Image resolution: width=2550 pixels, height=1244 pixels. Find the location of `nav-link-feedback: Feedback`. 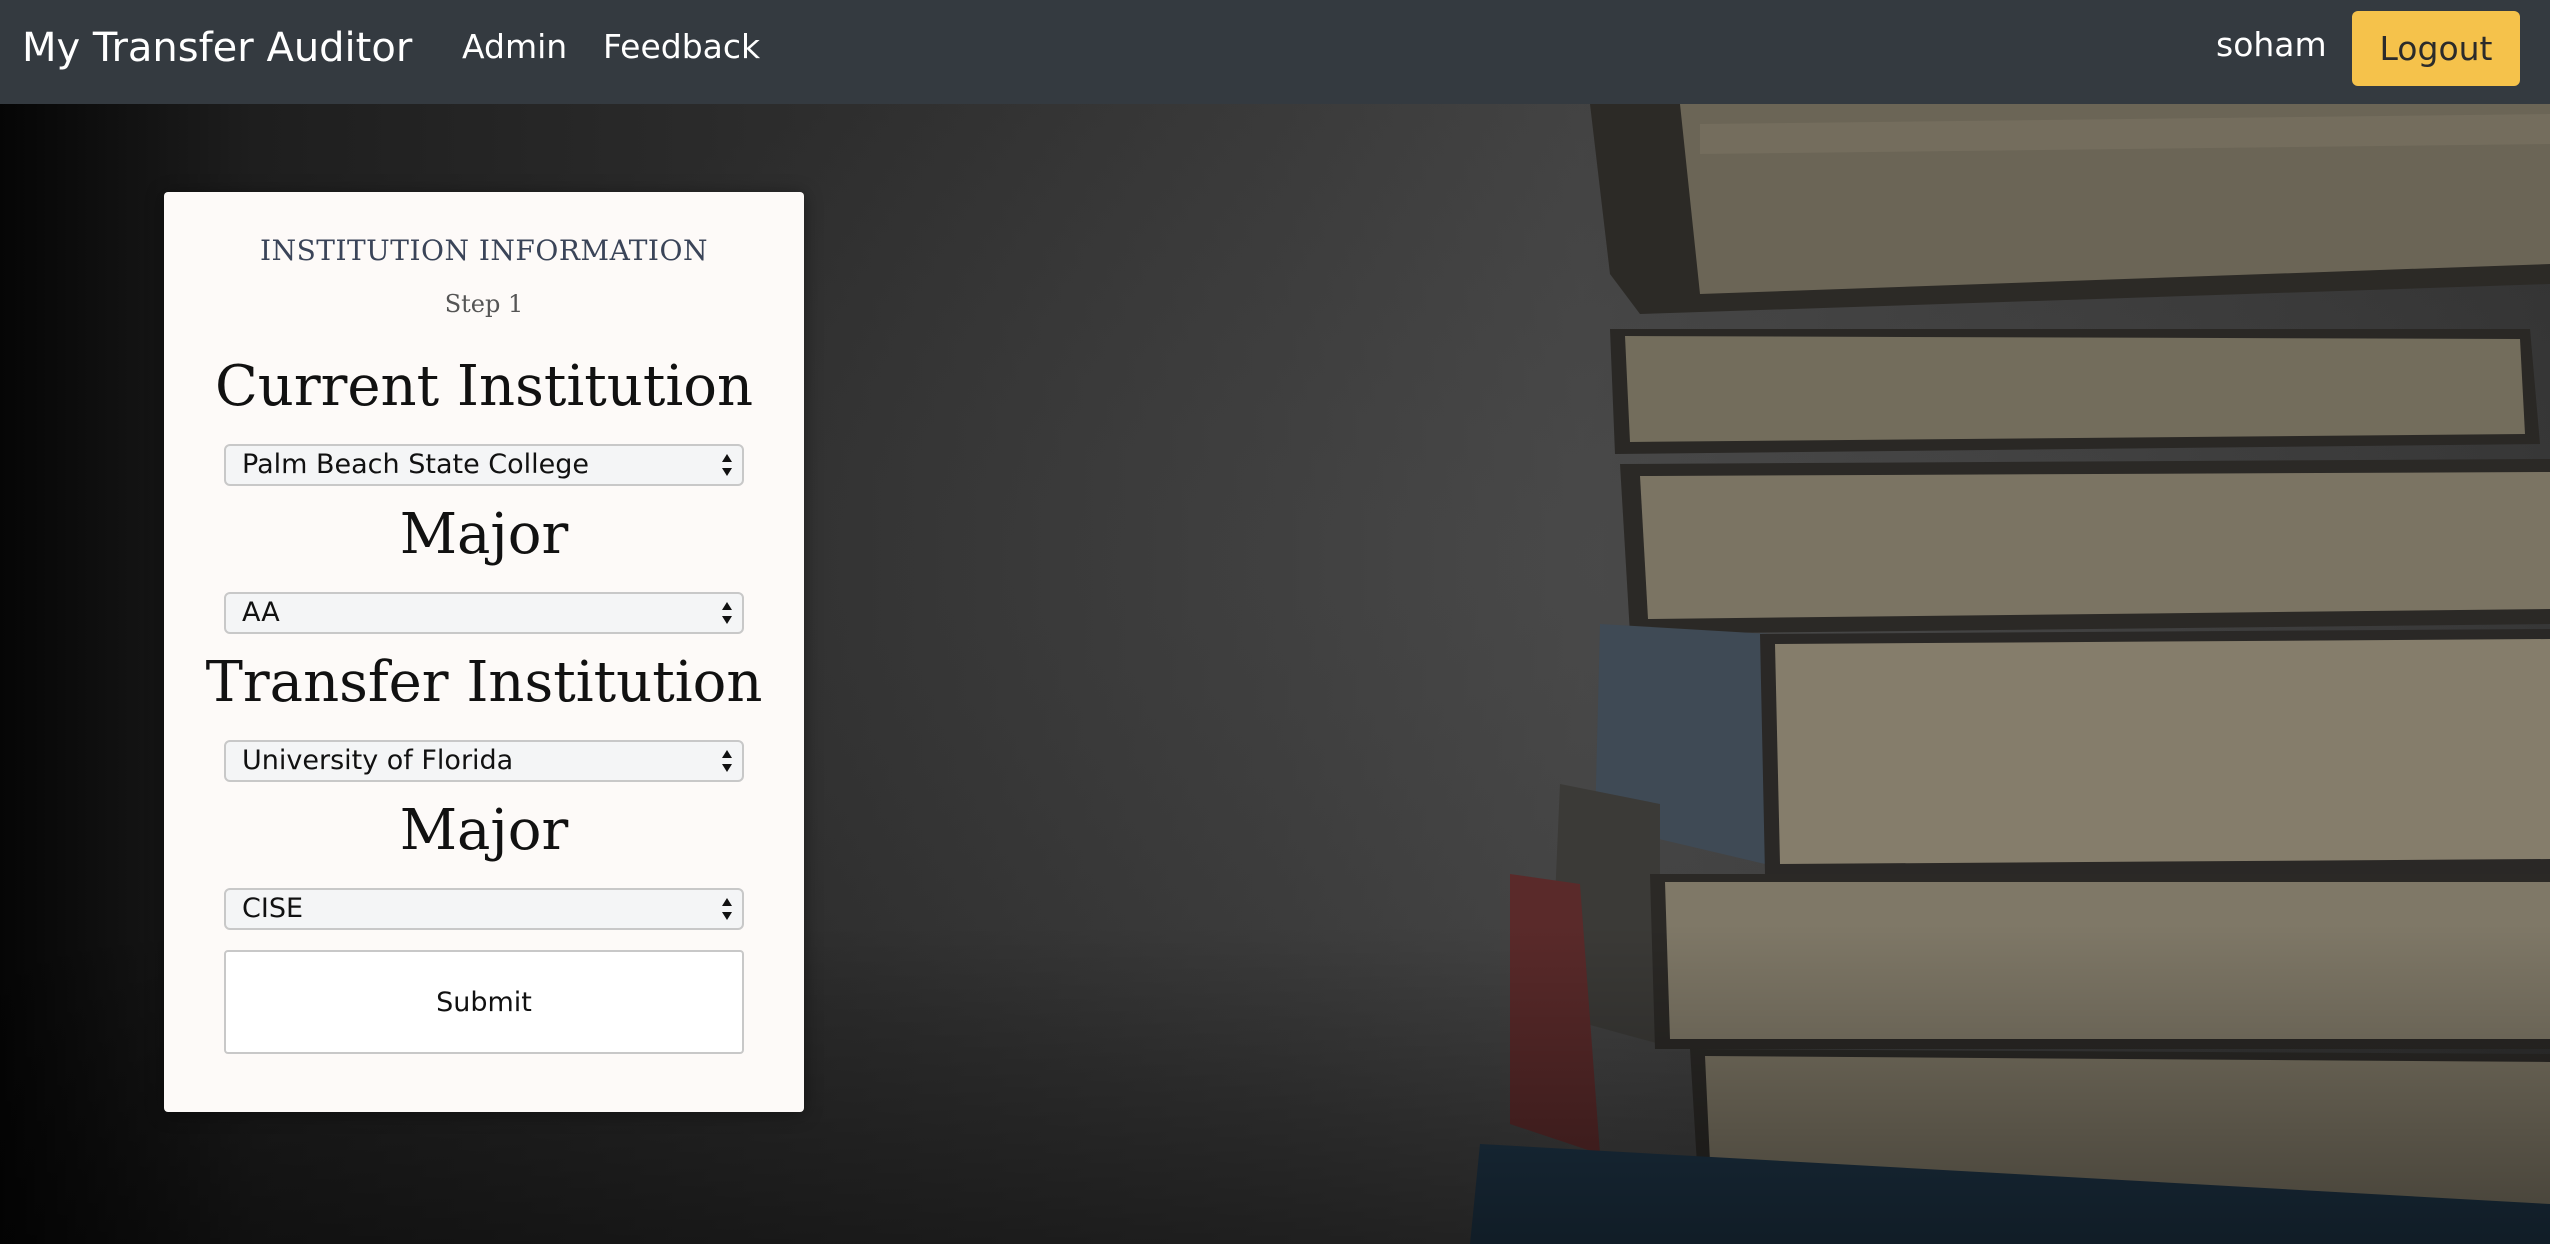

nav-link-feedback: Feedback is located at coordinates (681, 47).